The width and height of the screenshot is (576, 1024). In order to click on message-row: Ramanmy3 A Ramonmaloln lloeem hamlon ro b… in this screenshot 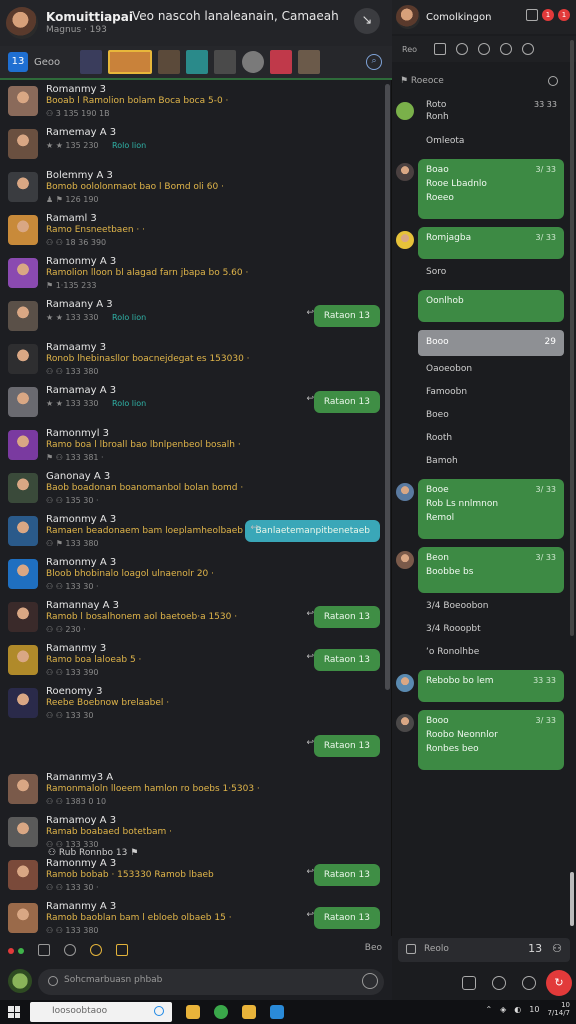, I will do `click(192, 793)`.